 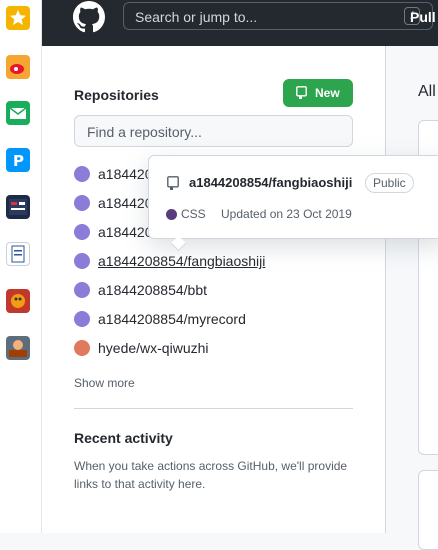 What do you see at coordinates (171, 214) in the screenshot?
I see `language-color-dot` at bounding box center [171, 214].